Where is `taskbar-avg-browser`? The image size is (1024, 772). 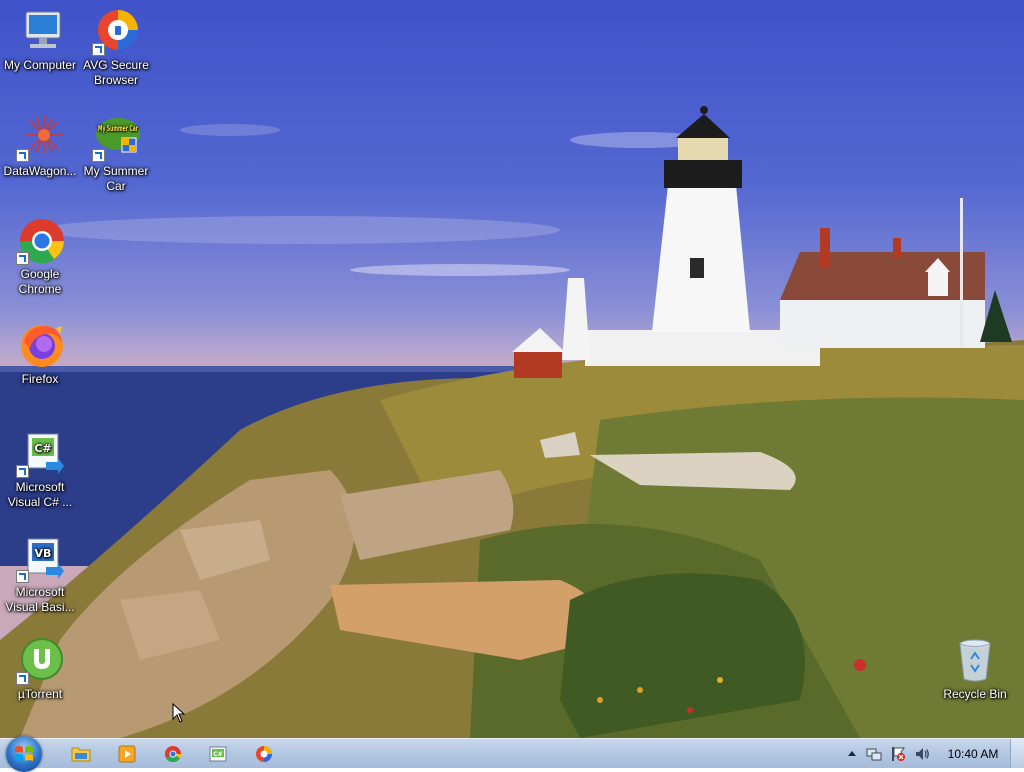
taskbar-avg-browser is located at coordinates (264, 754).